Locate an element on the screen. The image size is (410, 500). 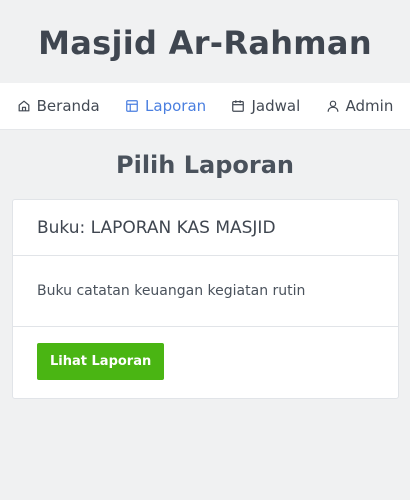
site-title: Masjid Ar-Rahman is located at coordinates (205, 42).